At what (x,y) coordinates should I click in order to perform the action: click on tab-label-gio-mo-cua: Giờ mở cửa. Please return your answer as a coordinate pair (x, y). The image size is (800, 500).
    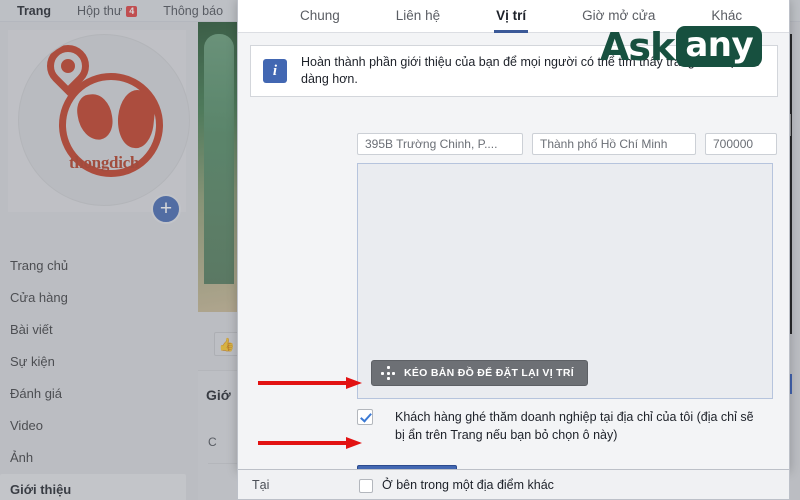
    Looking at the image, I should click on (619, 15).